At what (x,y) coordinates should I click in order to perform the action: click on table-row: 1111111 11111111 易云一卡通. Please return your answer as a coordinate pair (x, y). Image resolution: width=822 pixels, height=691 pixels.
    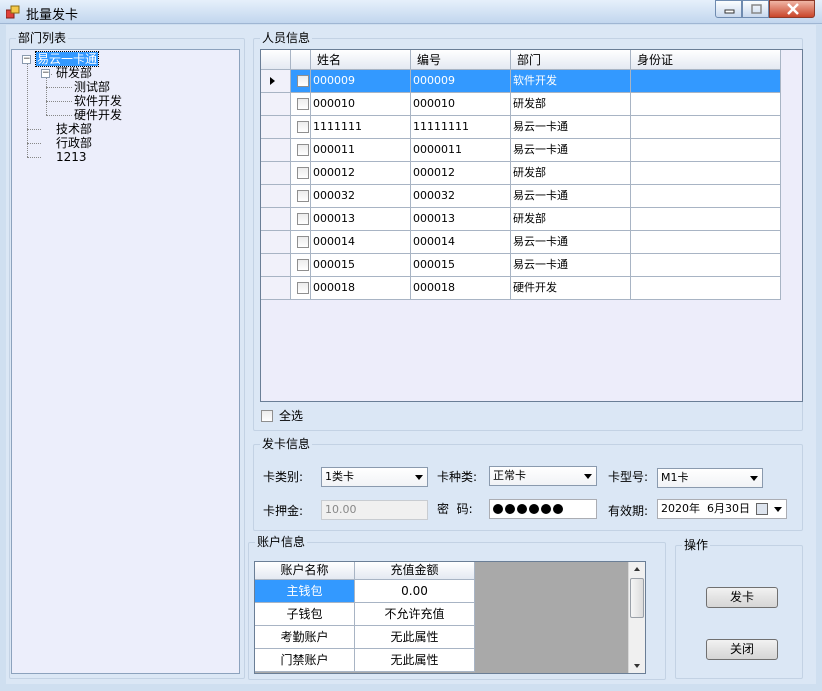
    Looking at the image, I should click on (521, 127).